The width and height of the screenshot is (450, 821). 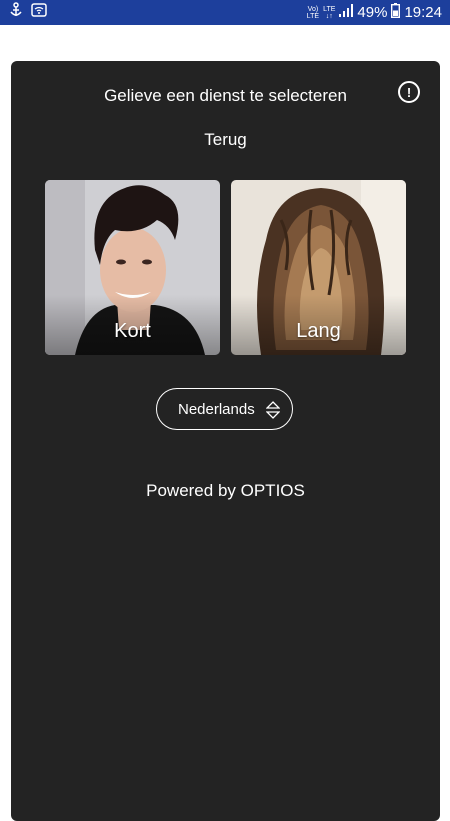 I want to click on sort-arrows-icon, so click(x=273, y=412).